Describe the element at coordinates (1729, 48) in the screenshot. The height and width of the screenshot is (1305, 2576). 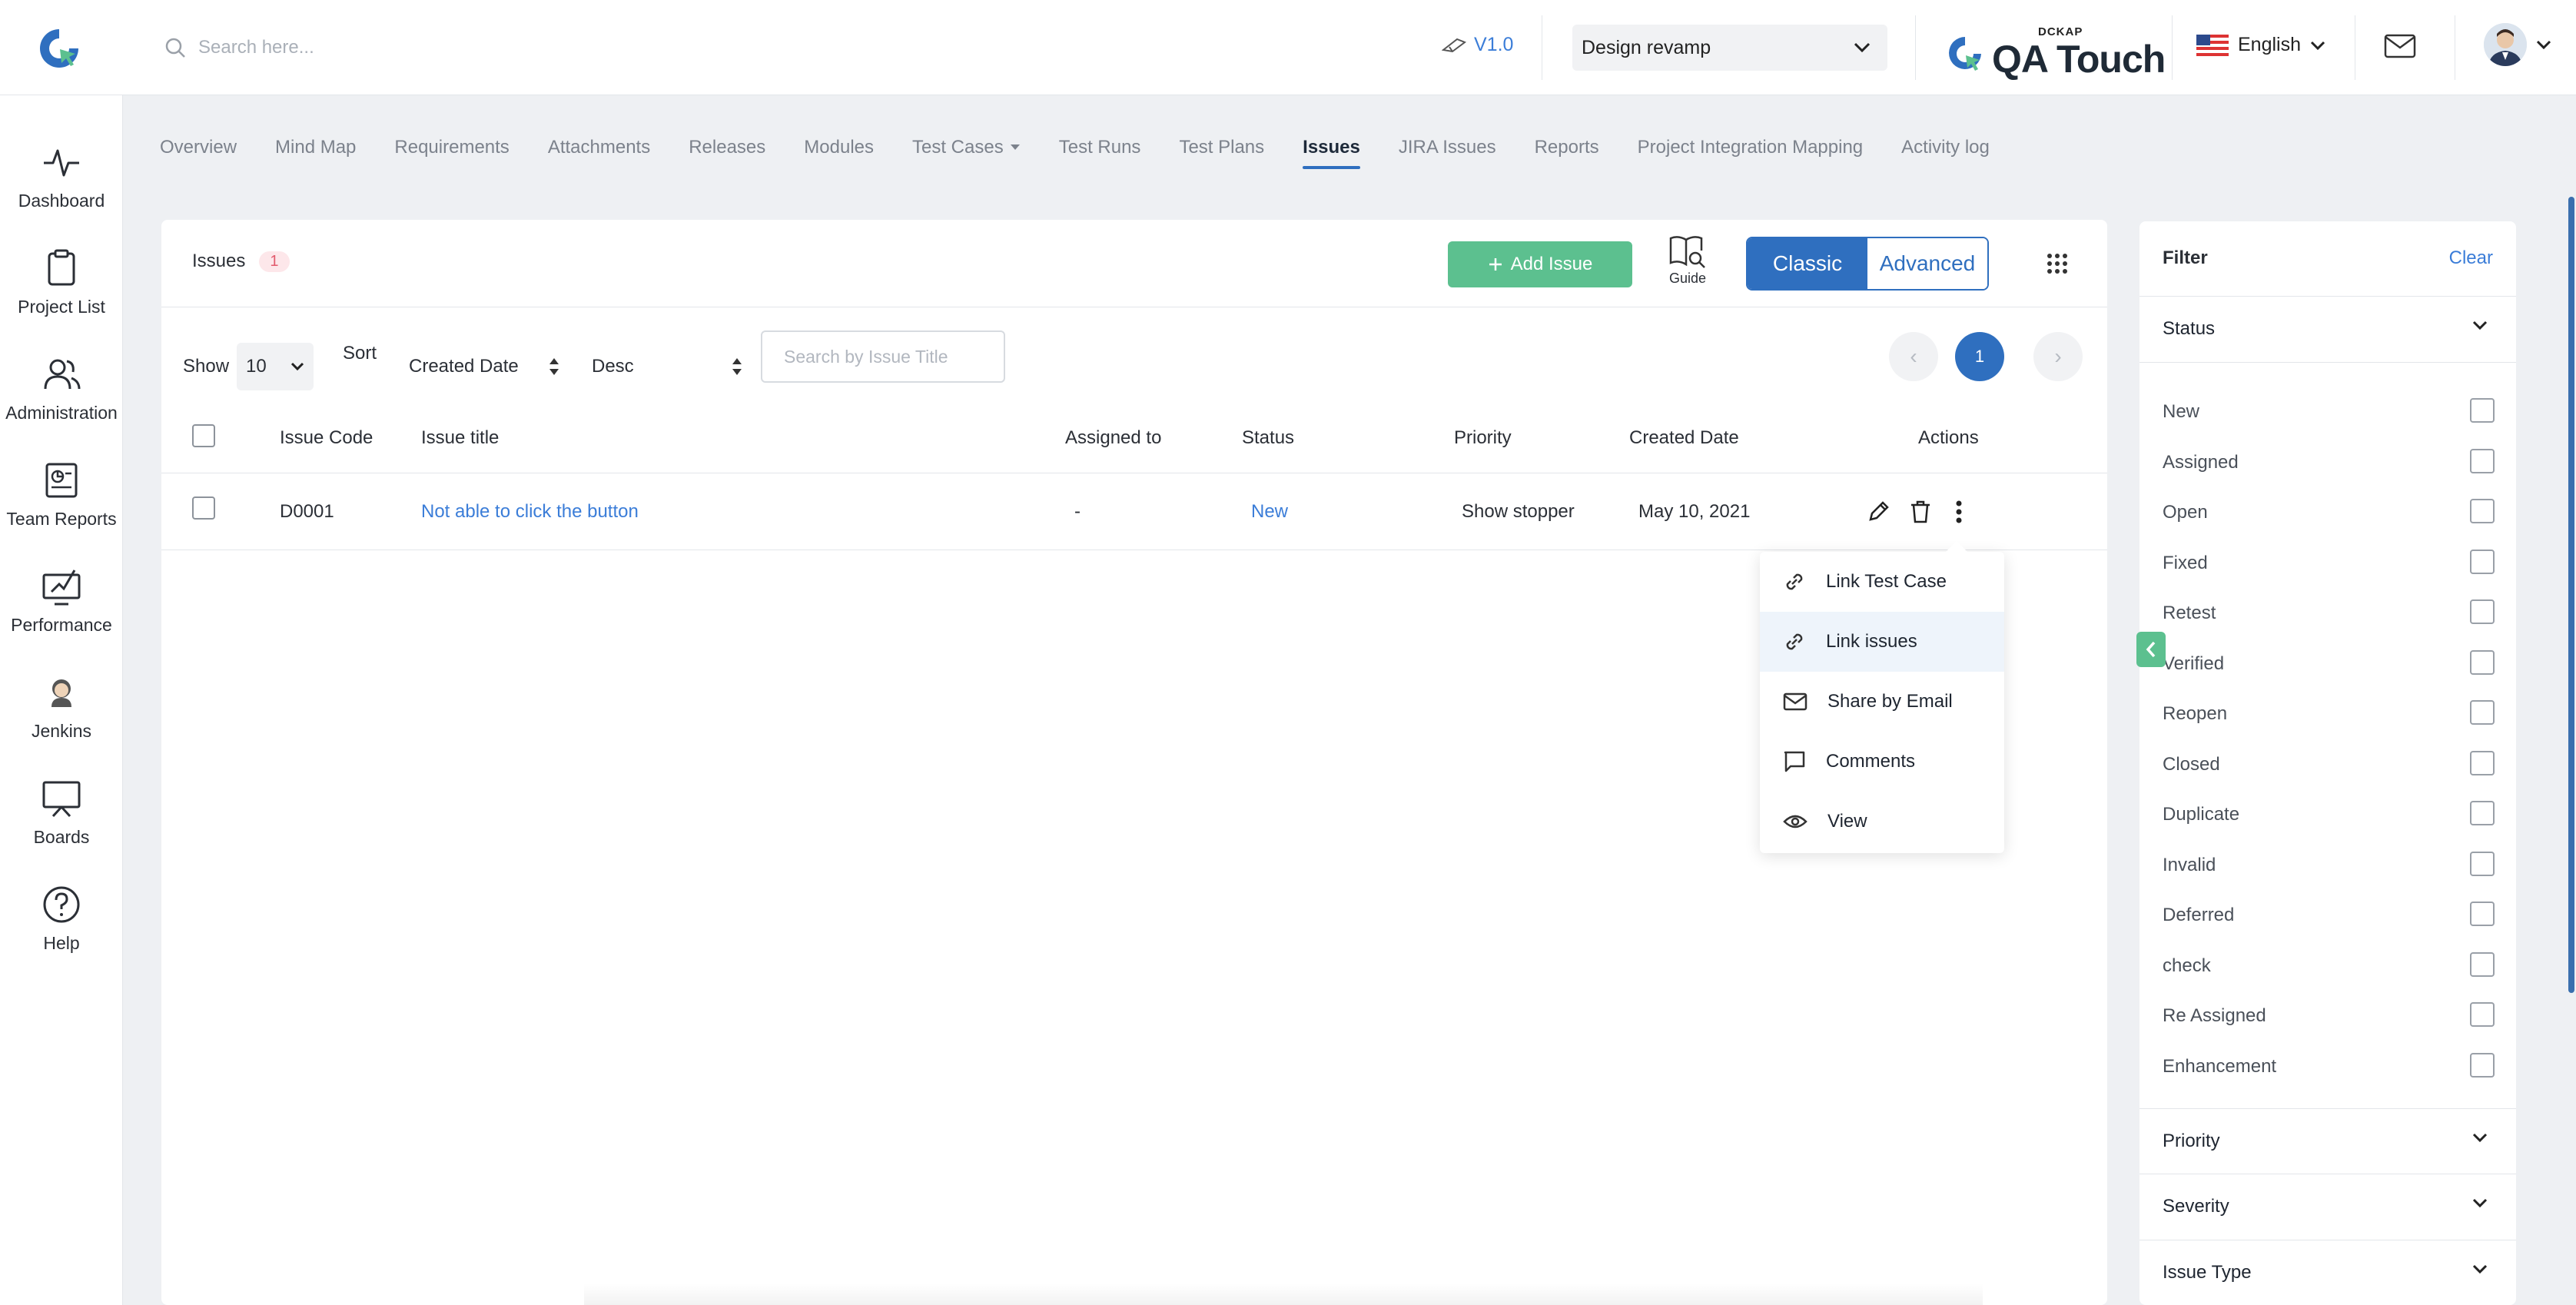
I see `project-select: Design revamp` at that location.